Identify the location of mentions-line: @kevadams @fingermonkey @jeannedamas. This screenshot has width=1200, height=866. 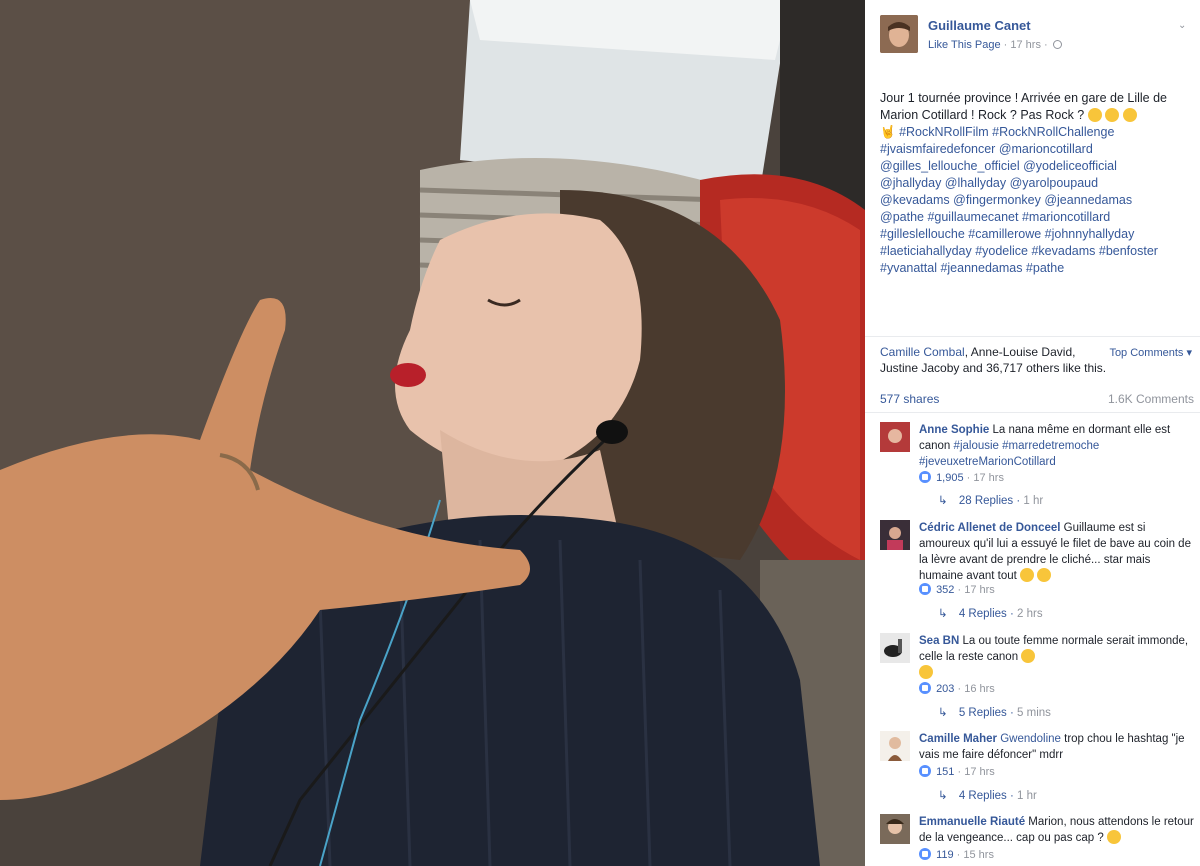
(1006, 200).